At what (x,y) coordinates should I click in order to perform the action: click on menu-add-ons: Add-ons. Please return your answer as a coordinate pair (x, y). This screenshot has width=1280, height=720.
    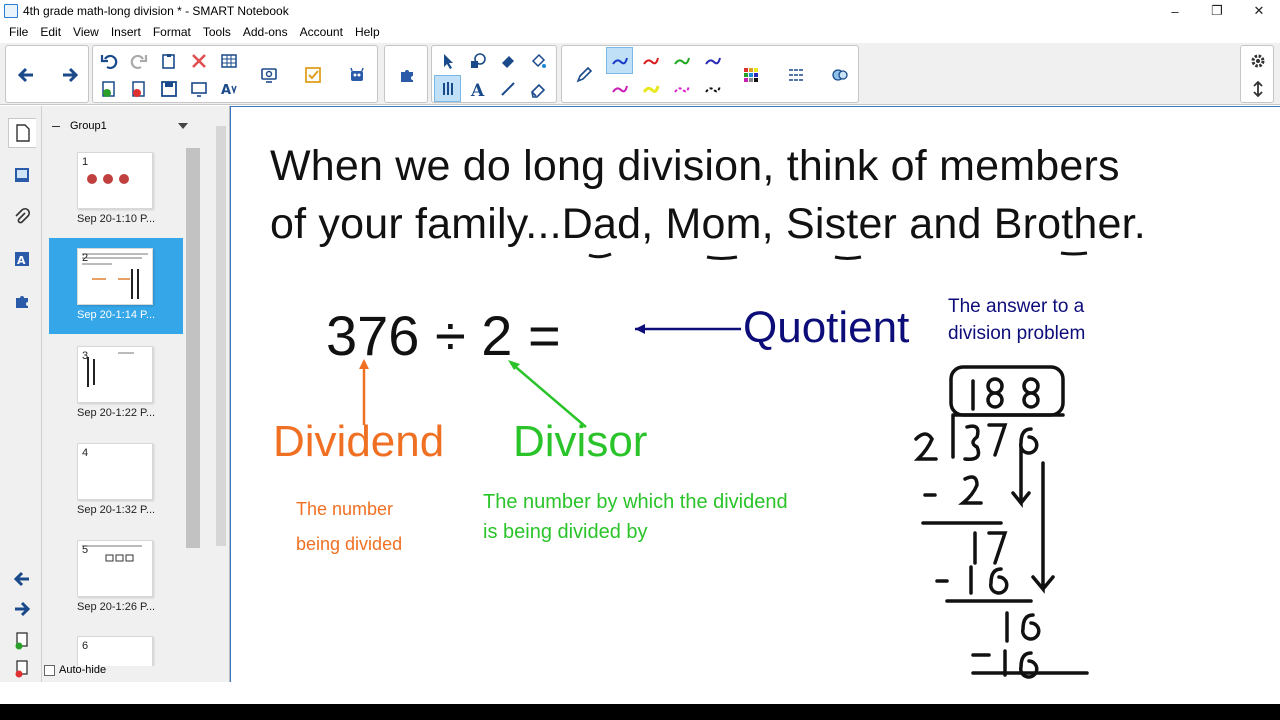
    Looking at the image, I should click on (265, 32).